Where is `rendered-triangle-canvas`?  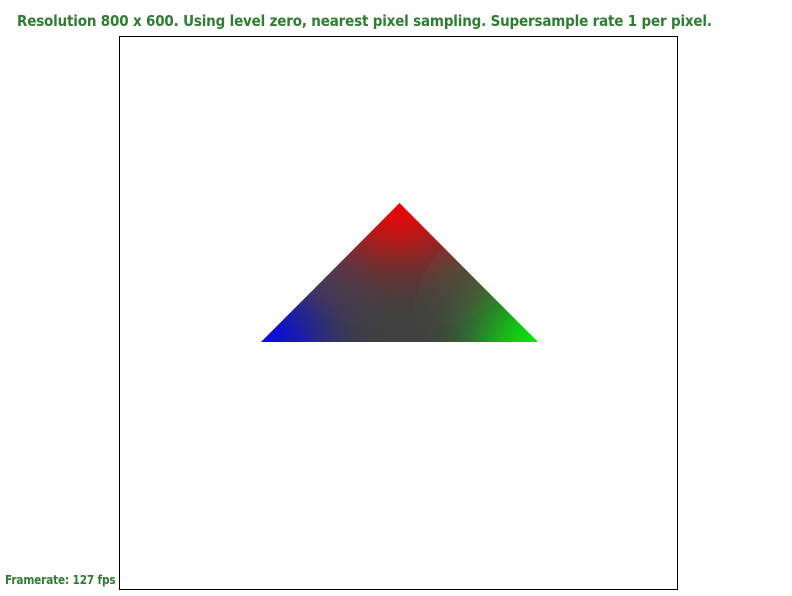 rendered-triangle-canvas is located at coordinates (399, 272).